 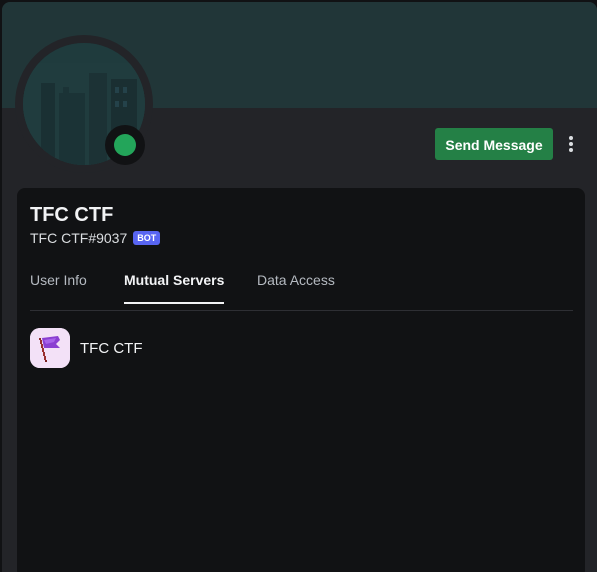 I want to click on display-name: TFC CTF, so click(x=72, y=215).